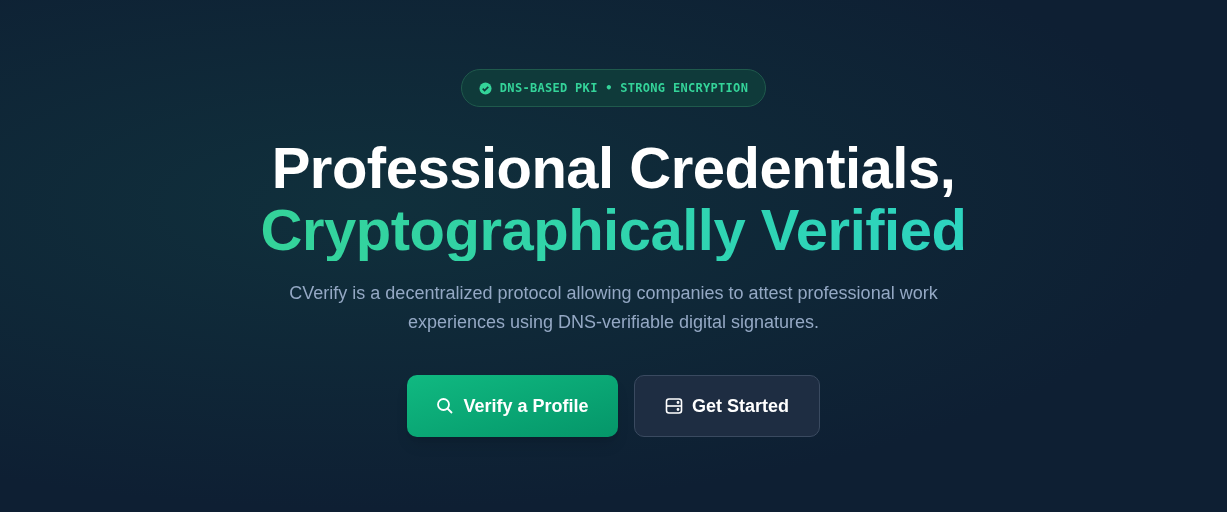  I want to click on server-icon, so click(674, 406).